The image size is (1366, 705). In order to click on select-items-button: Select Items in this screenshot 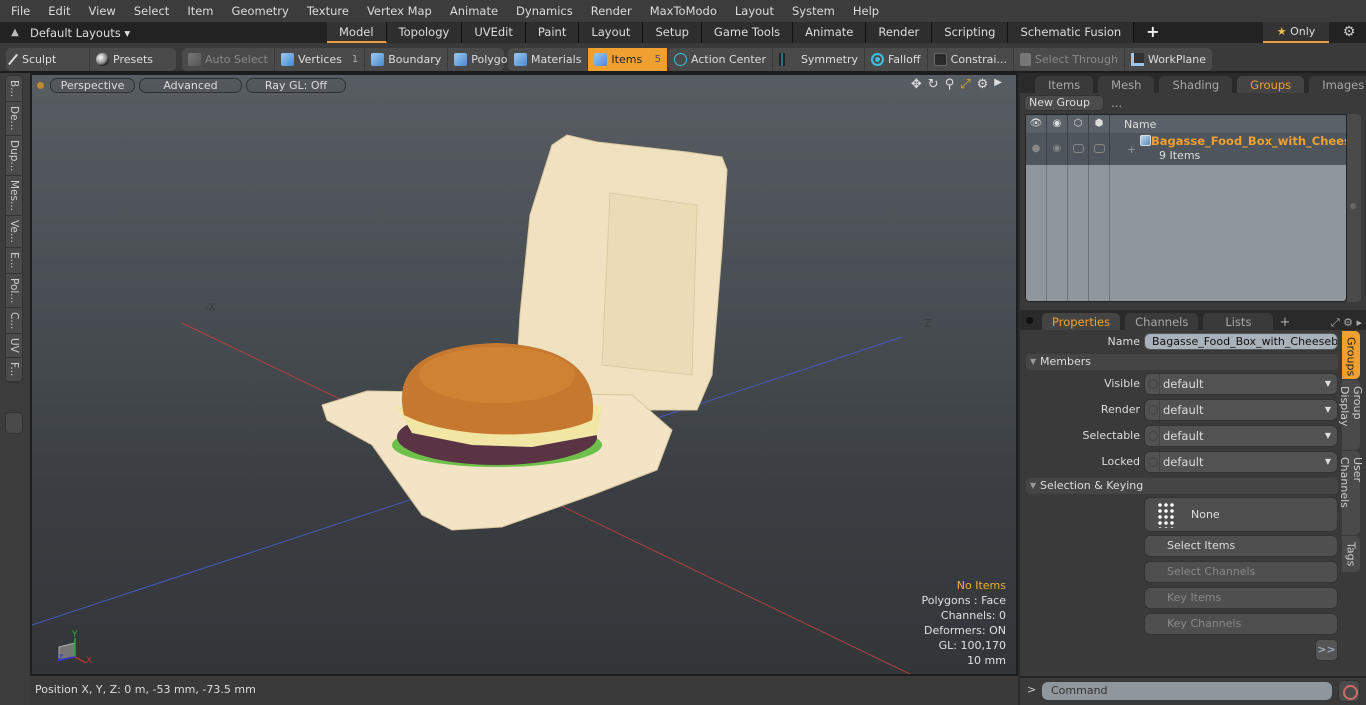, I will do `click(1241, 546)`.